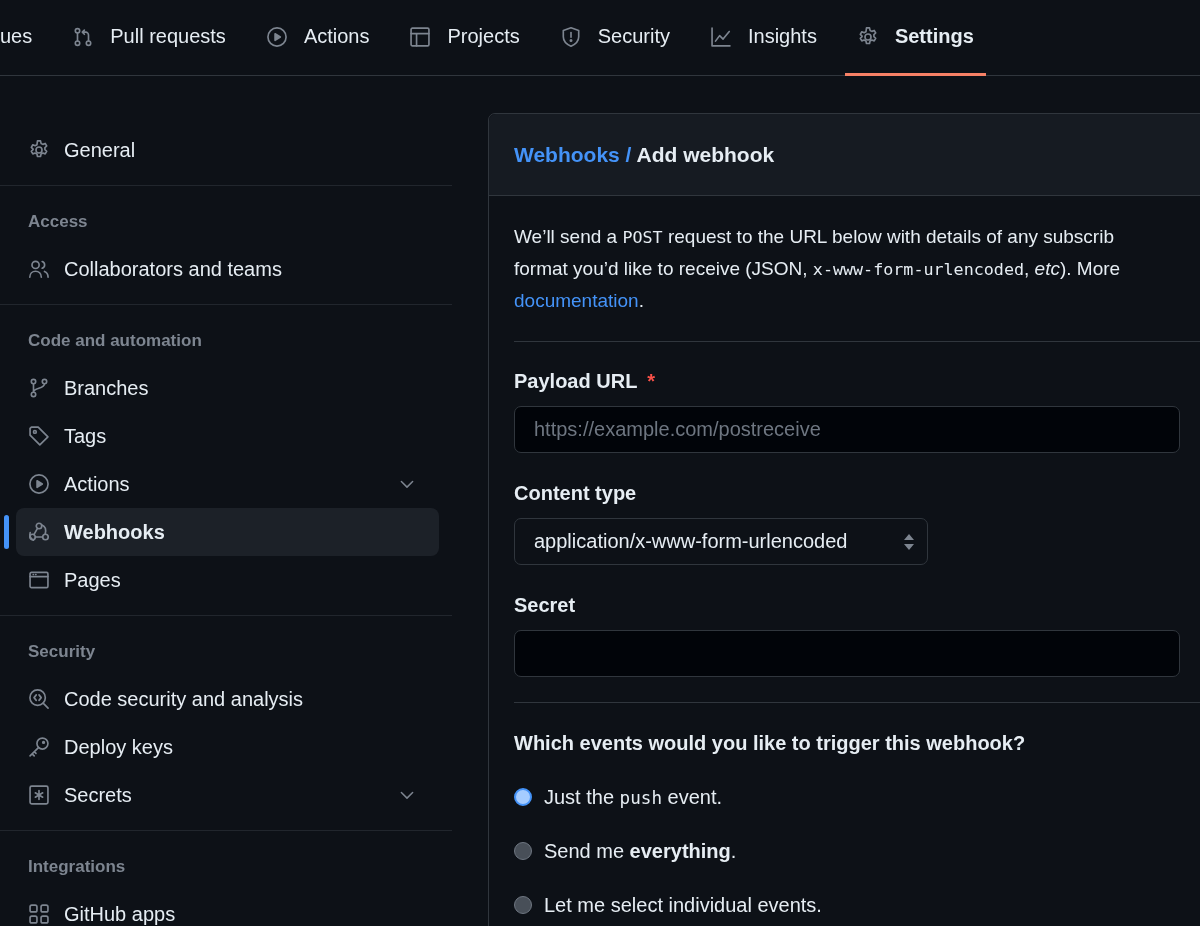  Describe the element at coordinates (683, 905) in the screenshot. I see `radio-label: Let me select individual events.` at that location.